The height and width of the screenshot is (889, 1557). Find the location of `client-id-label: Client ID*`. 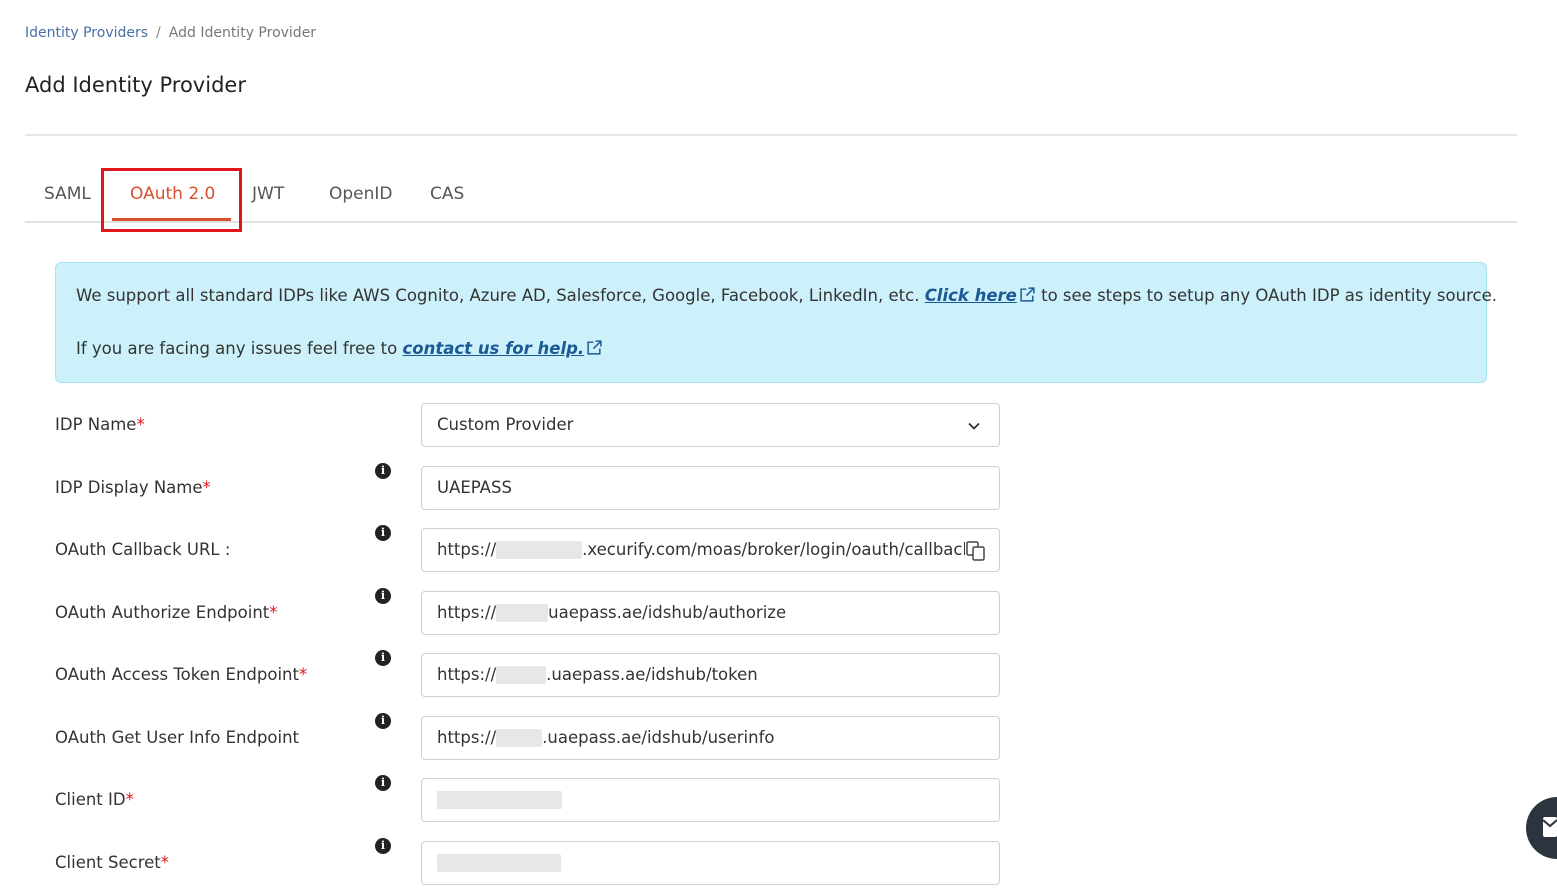

client-id-label: Client ID* is located at coordinates (94, 799).